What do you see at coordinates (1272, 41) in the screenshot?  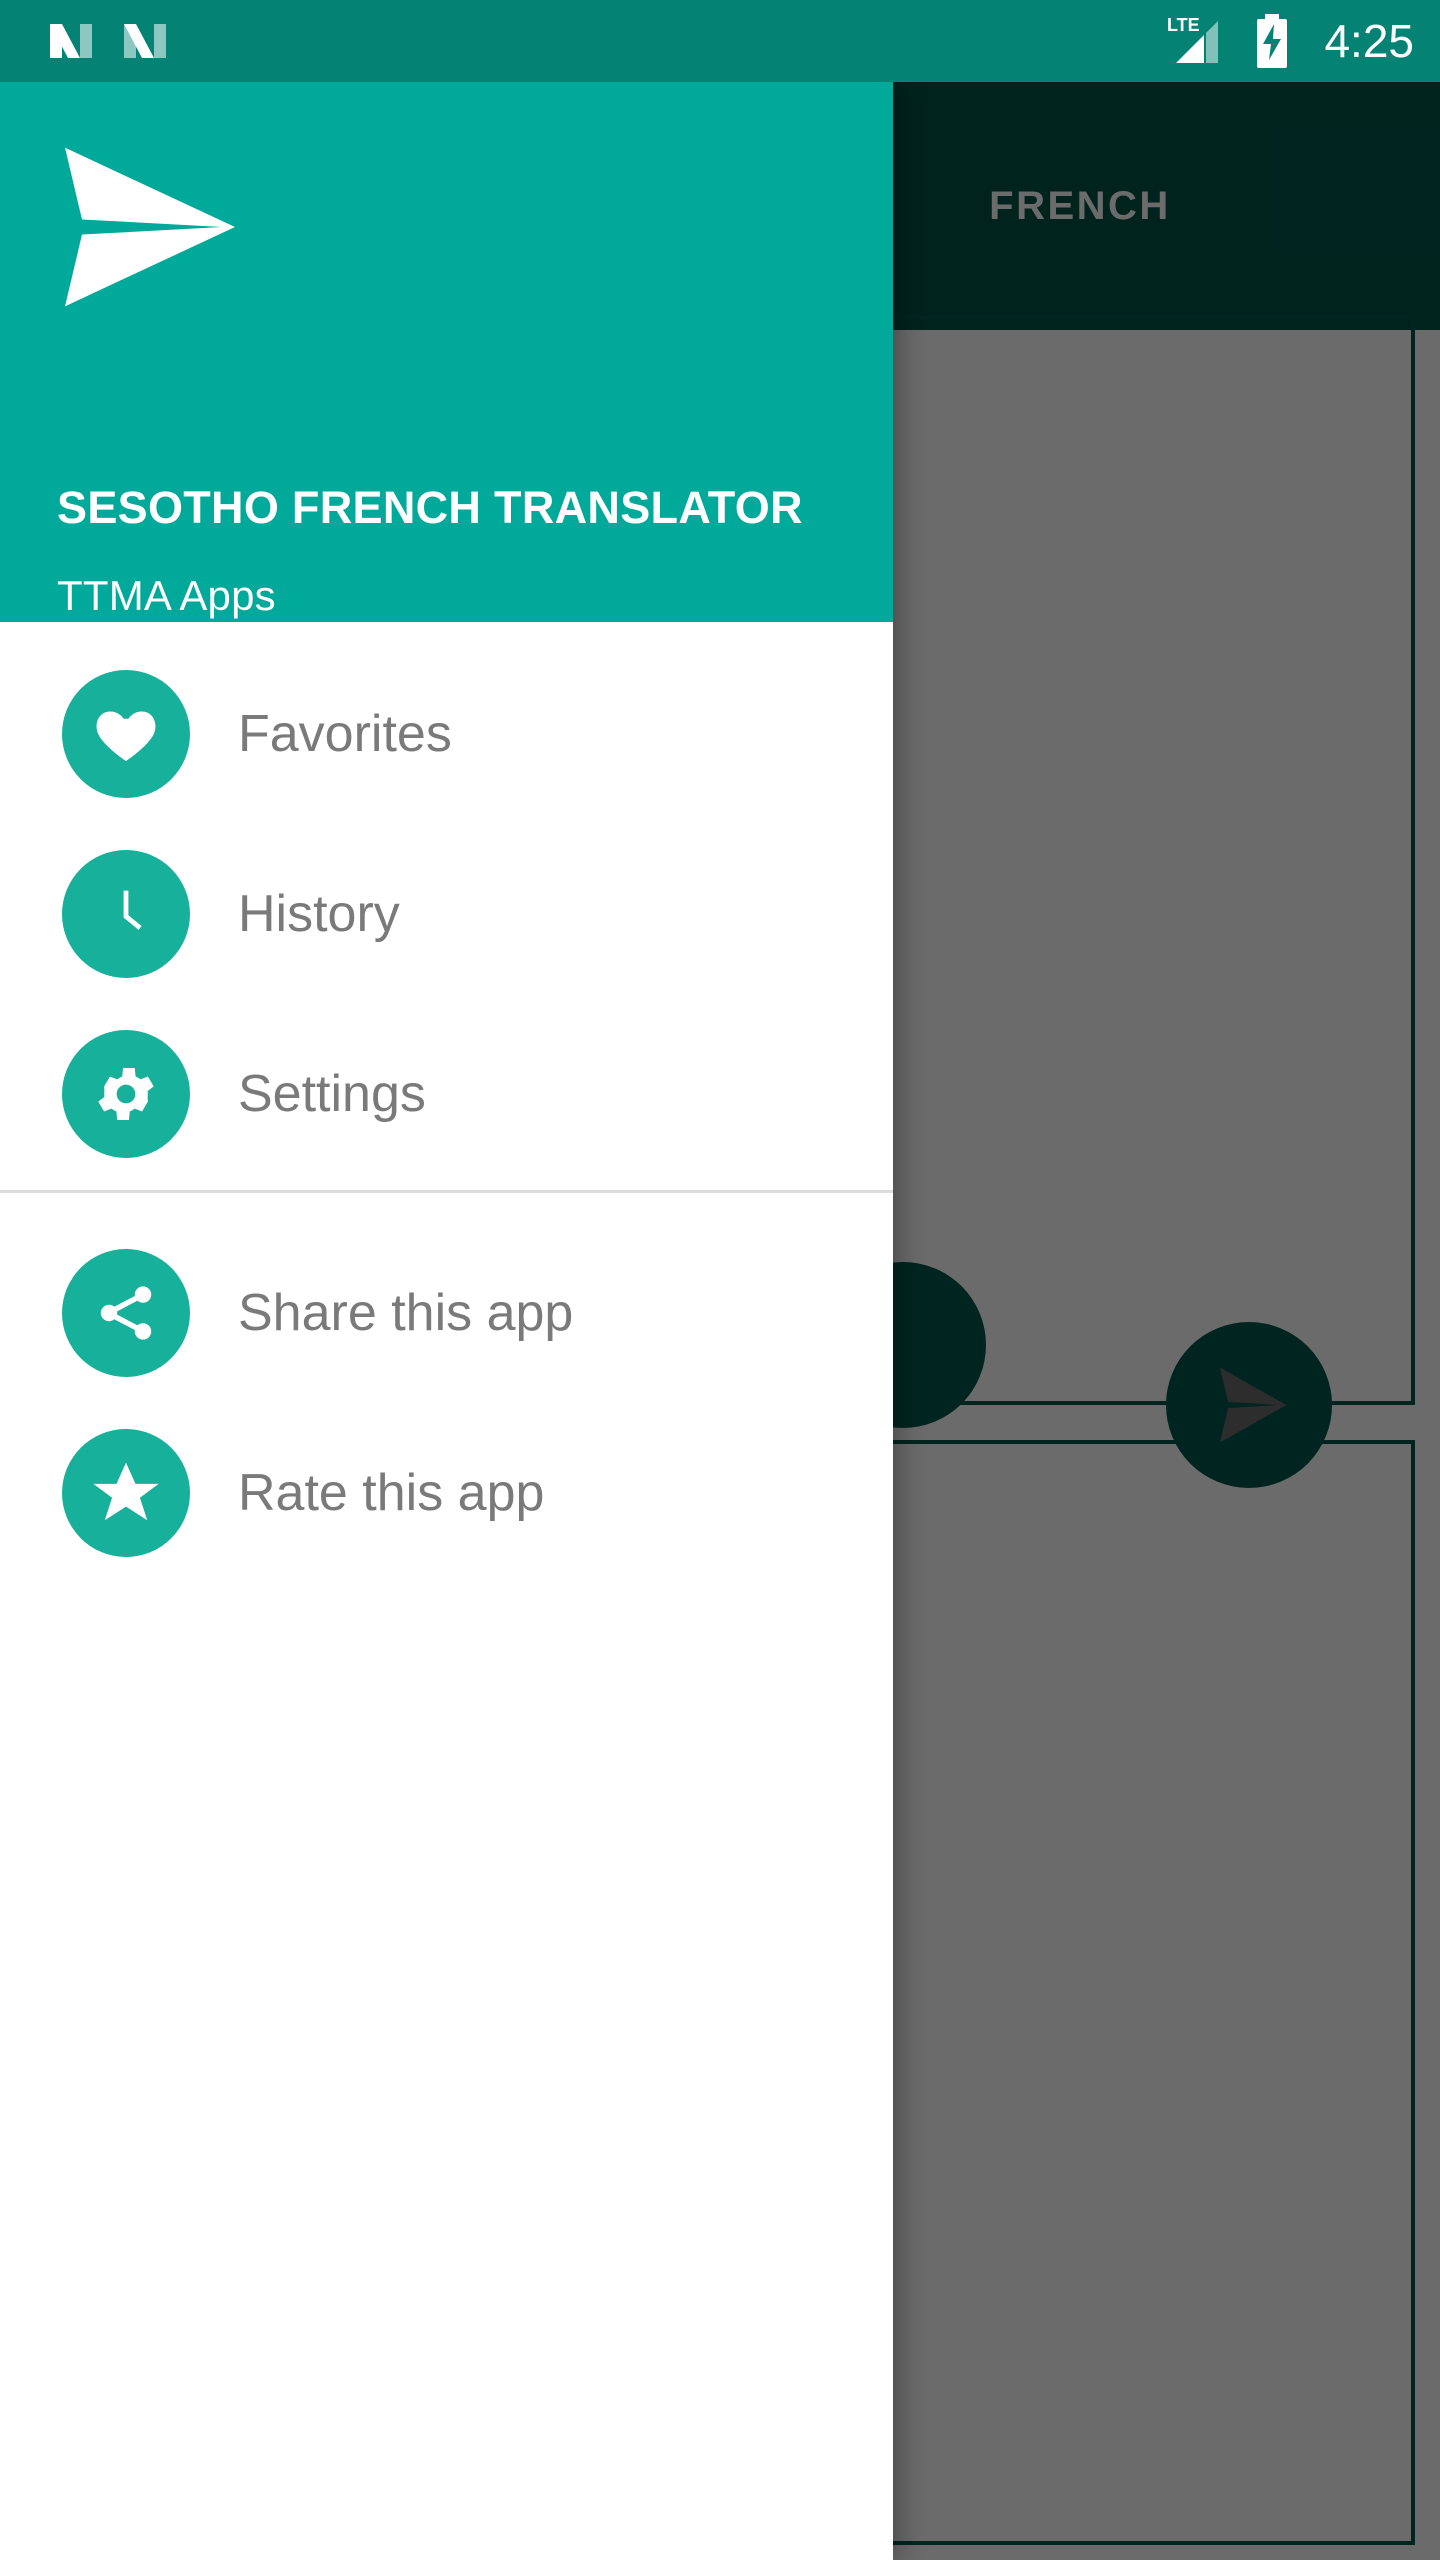 I see `battery-charging-icon` at bounding box center [1272, 41].